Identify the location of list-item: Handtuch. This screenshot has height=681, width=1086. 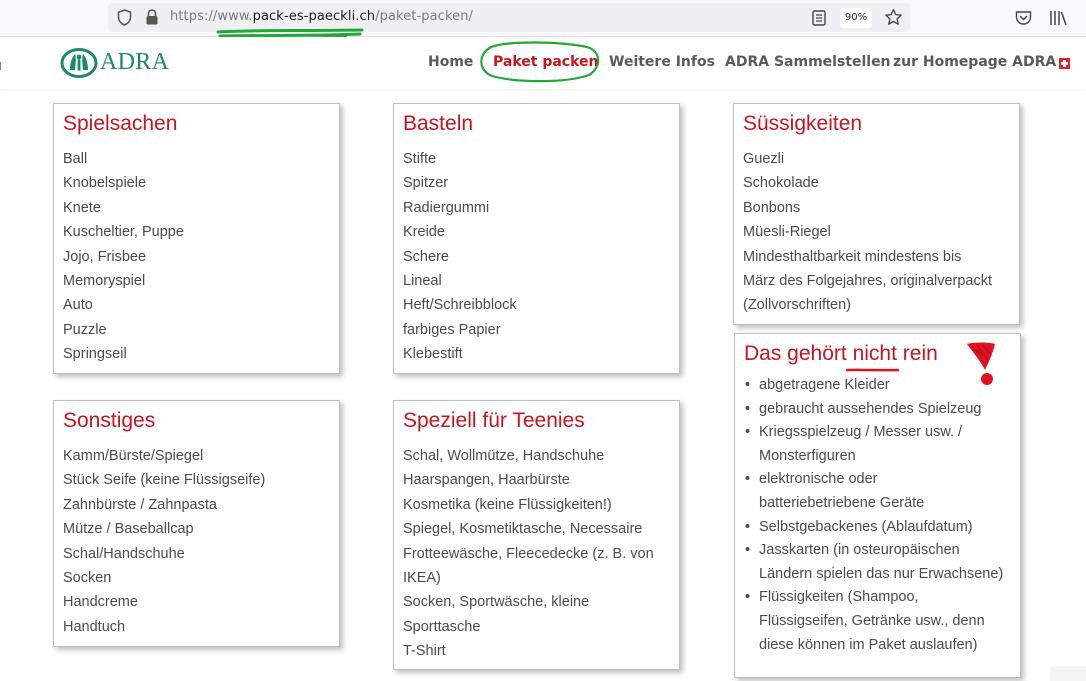
(94, 626).